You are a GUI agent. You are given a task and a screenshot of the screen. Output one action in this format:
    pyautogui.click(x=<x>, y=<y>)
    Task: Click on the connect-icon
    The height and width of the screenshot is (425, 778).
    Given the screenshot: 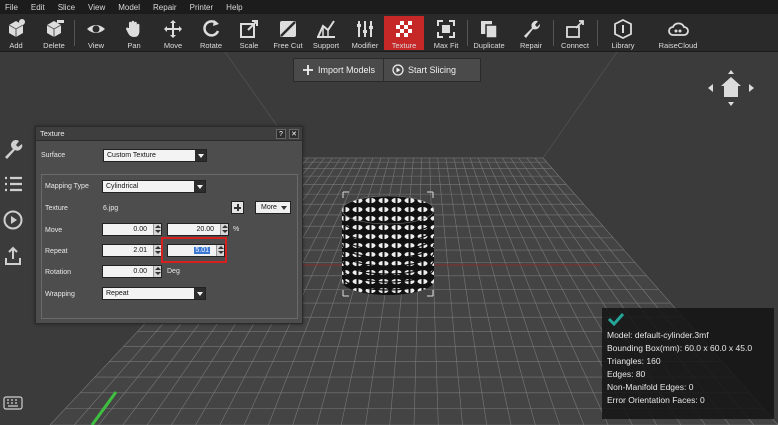 What is the action you would take?
    pyautogui.click(x=575, y=29)
    